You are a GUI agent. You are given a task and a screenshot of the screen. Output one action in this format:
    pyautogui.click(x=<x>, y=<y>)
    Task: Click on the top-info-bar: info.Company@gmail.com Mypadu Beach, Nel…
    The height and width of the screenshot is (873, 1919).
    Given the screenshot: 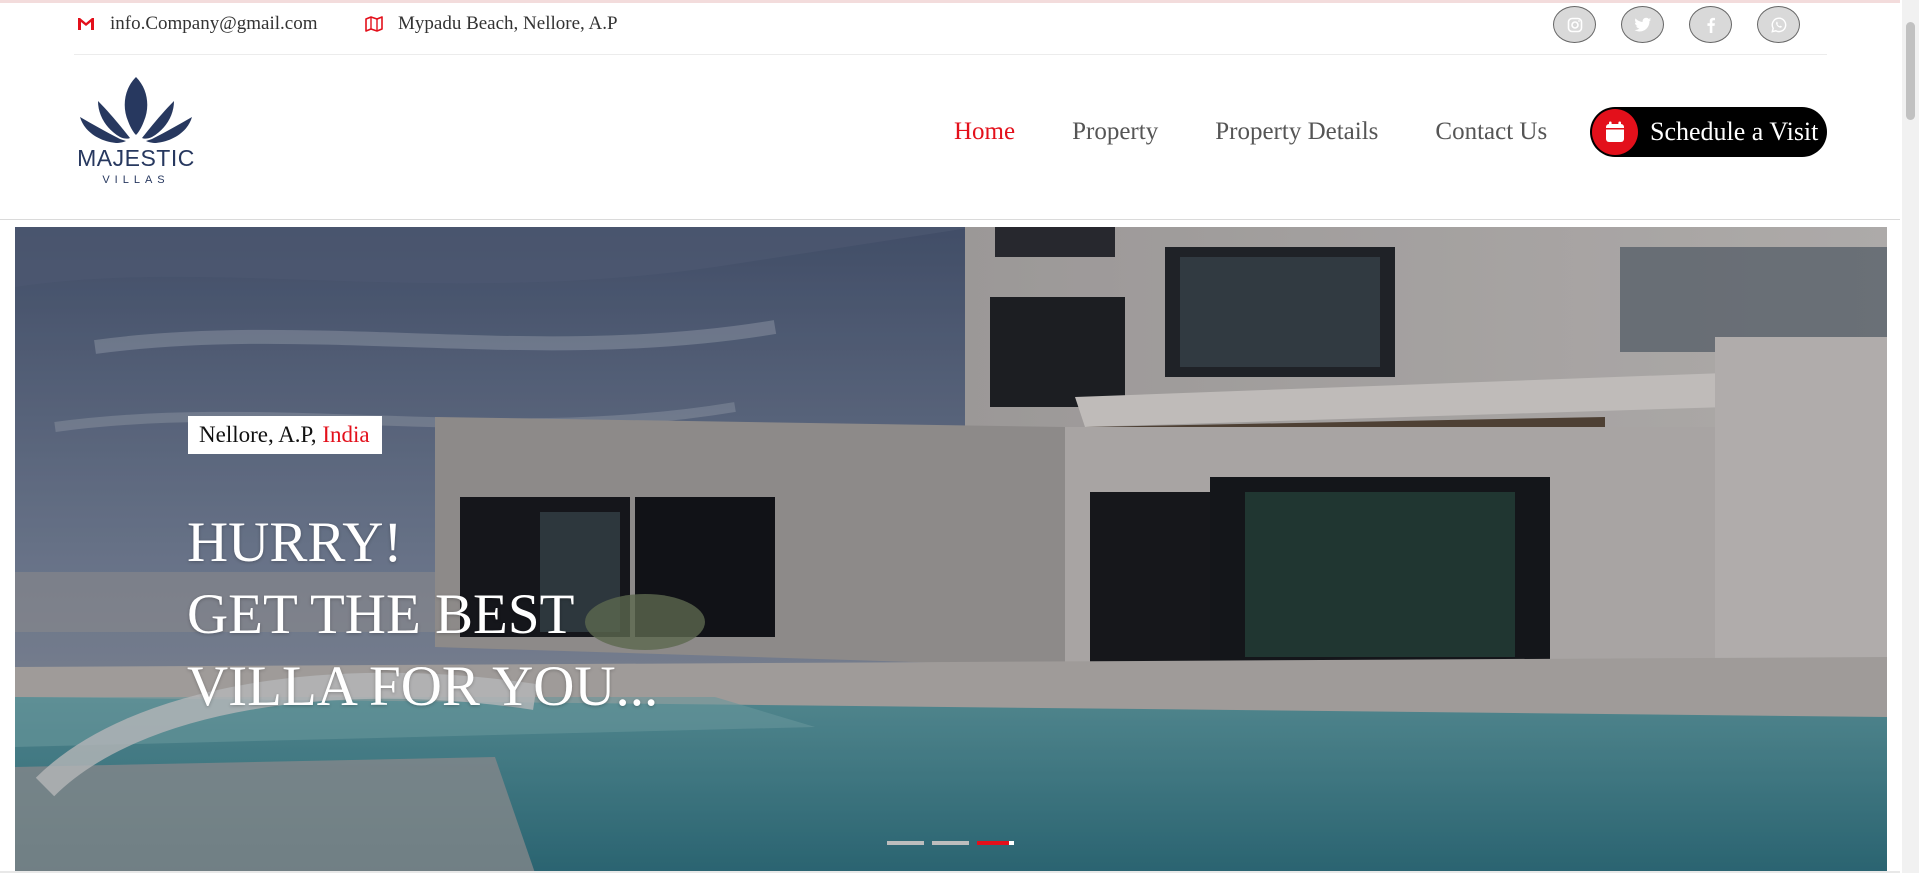 What is the action you would take?
    pyautogui.click(x=950, y=29)
    